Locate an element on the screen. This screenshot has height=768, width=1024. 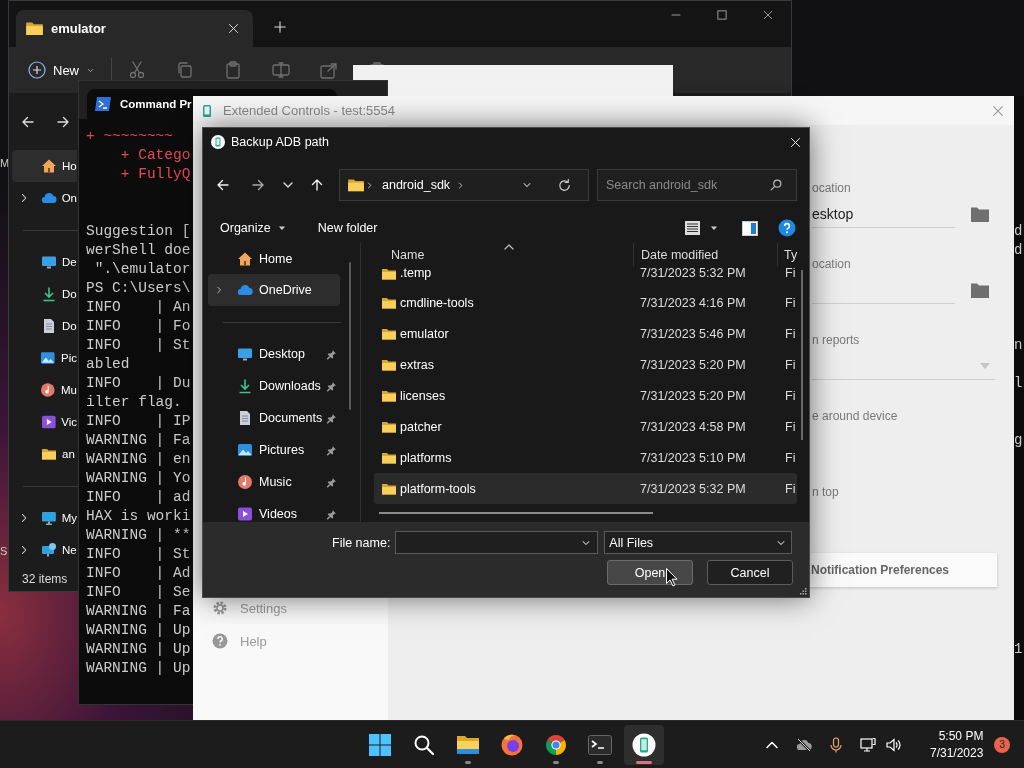
forward-arrow-icon is located at coordinates (258, 185).